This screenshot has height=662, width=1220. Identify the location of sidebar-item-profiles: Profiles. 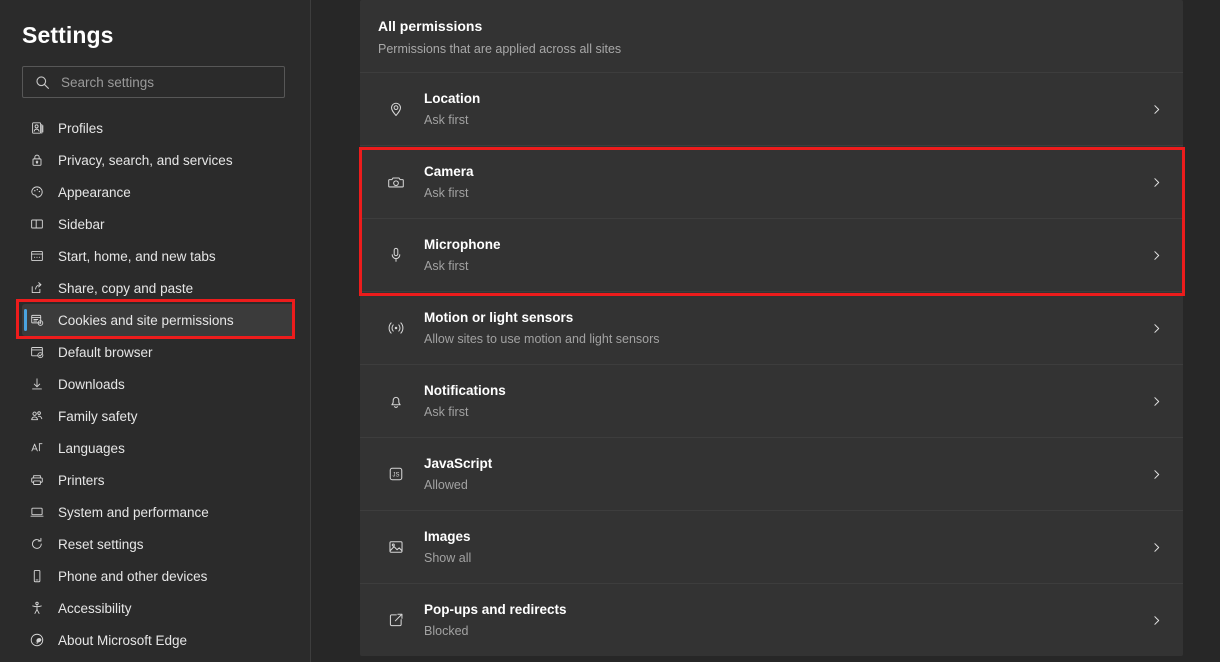
(158, 128).